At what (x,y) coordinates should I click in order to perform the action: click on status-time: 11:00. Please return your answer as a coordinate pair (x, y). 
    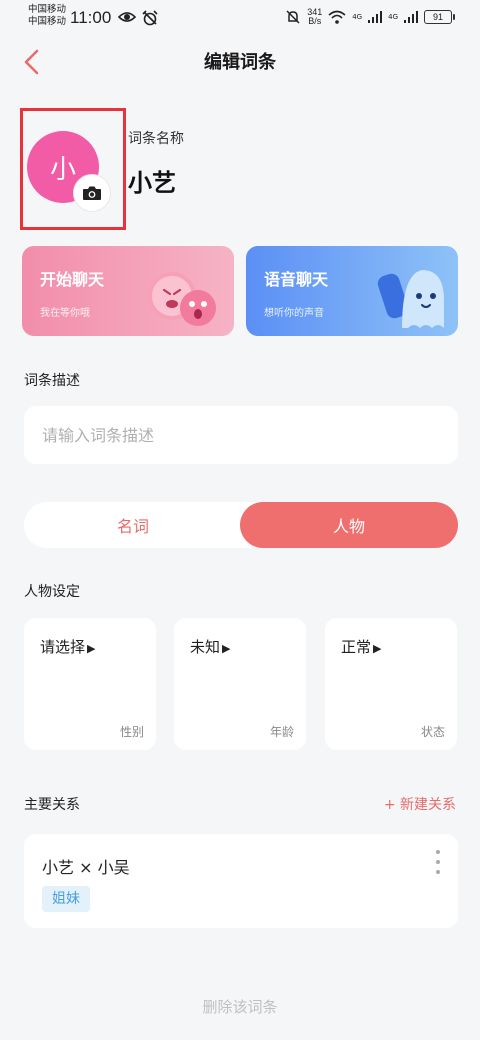
    Looking at the image, I should click on (91, 17).